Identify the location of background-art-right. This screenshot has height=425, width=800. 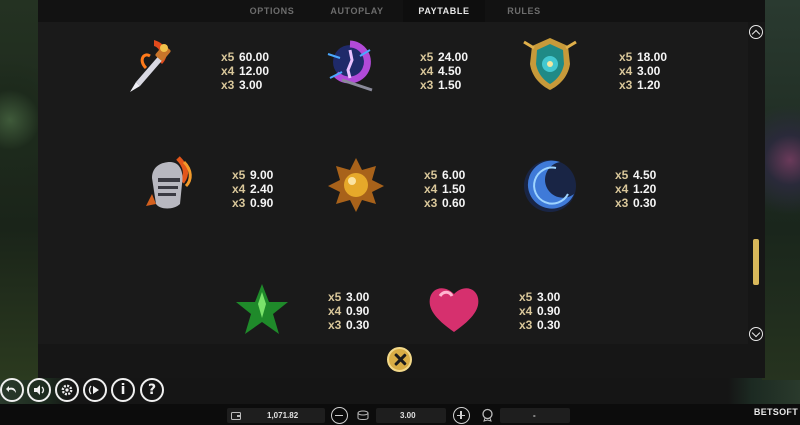
(781, 190).